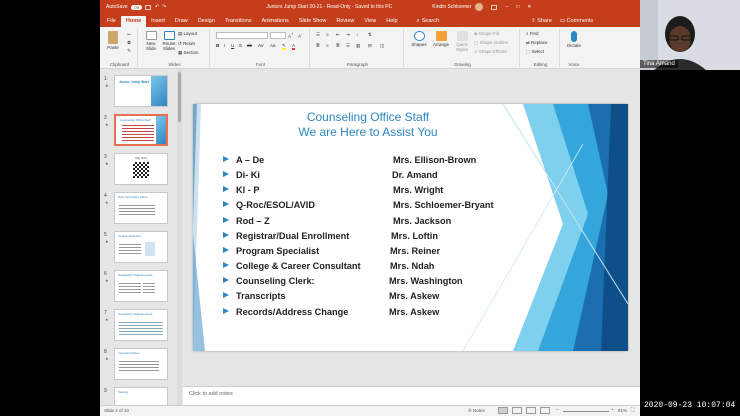  I want to click on select-button: ⬚ Select, so click(535, 51).